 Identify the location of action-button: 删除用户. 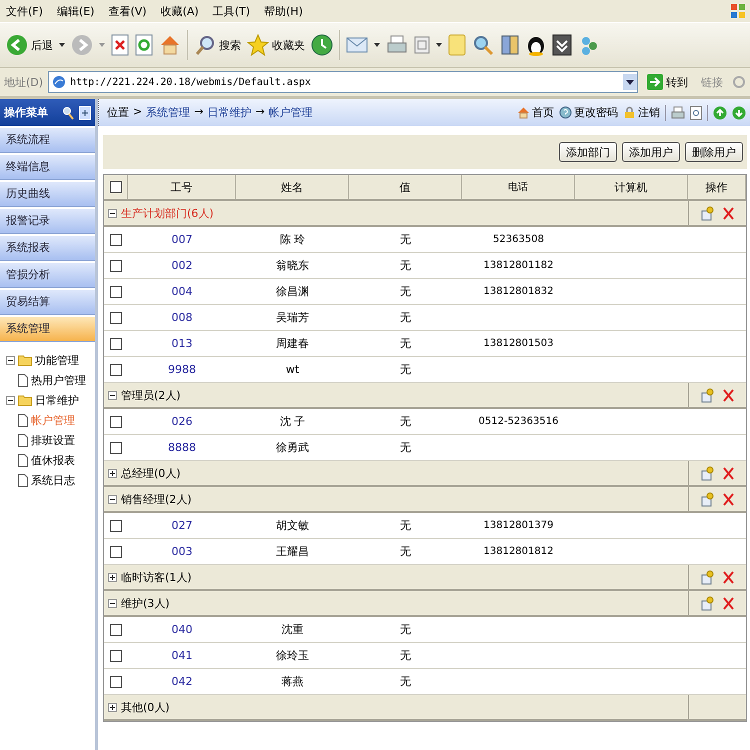
(714, 152).